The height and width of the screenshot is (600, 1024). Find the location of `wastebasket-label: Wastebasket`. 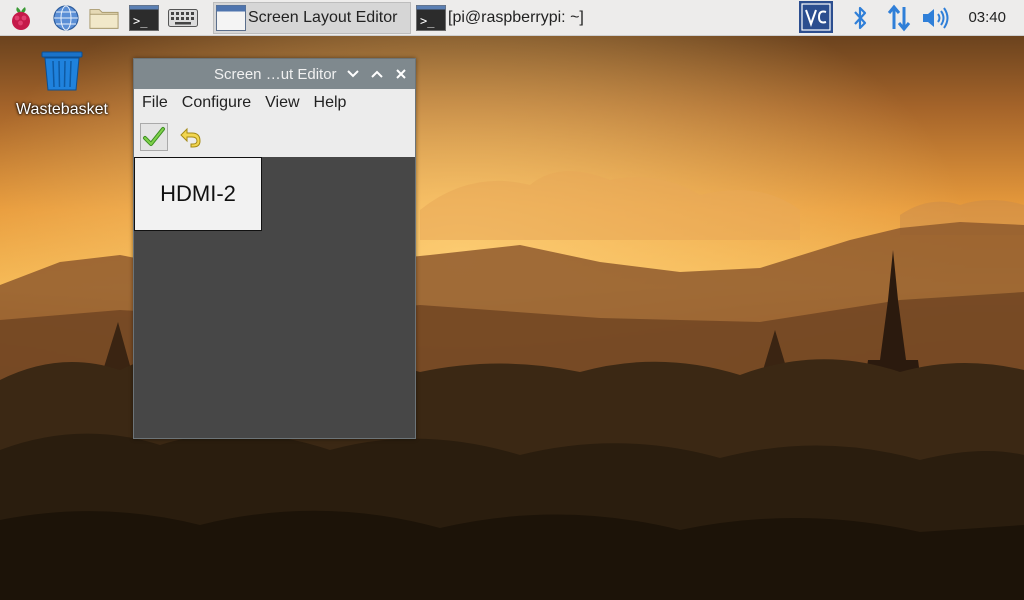

wastebasket-label: Wastebasket is located at coordinates (62, 109).